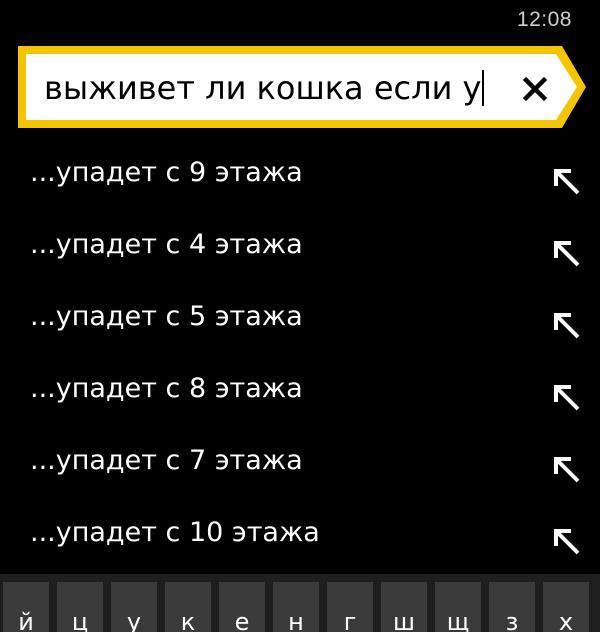  I want to click on status-time: 12:08, so click(544, 19).